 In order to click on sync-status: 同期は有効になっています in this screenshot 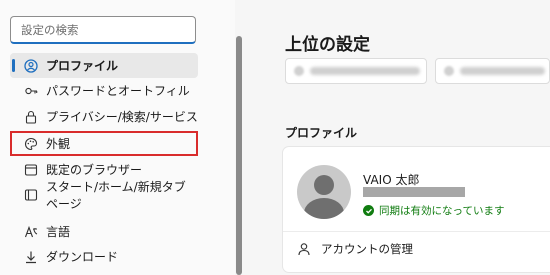, I will do `click(433, 210)`.